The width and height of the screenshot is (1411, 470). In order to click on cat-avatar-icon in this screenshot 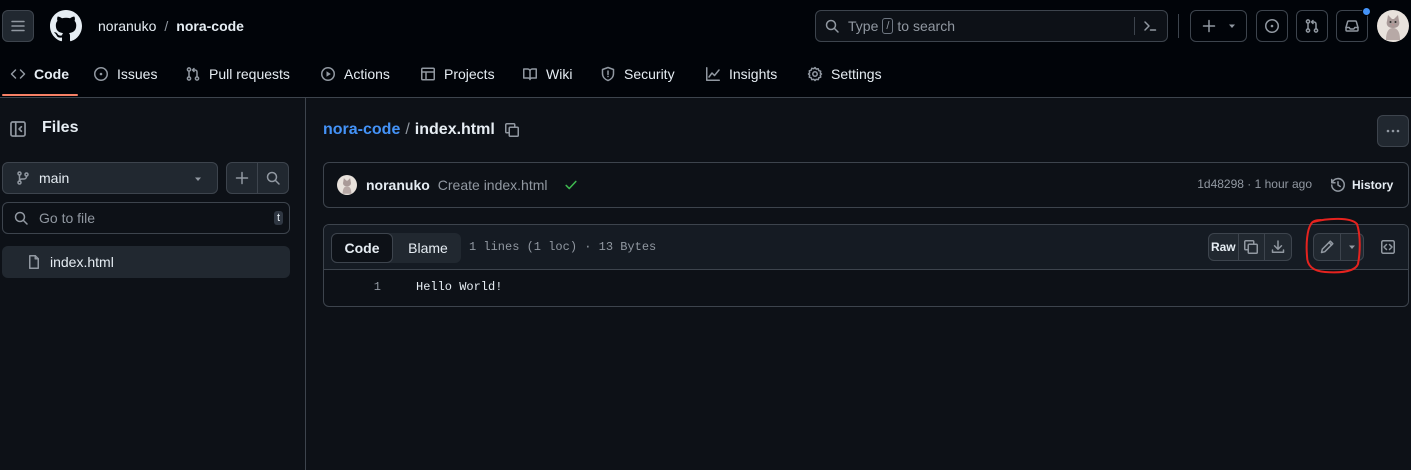, I will do `click(347, 186)`.